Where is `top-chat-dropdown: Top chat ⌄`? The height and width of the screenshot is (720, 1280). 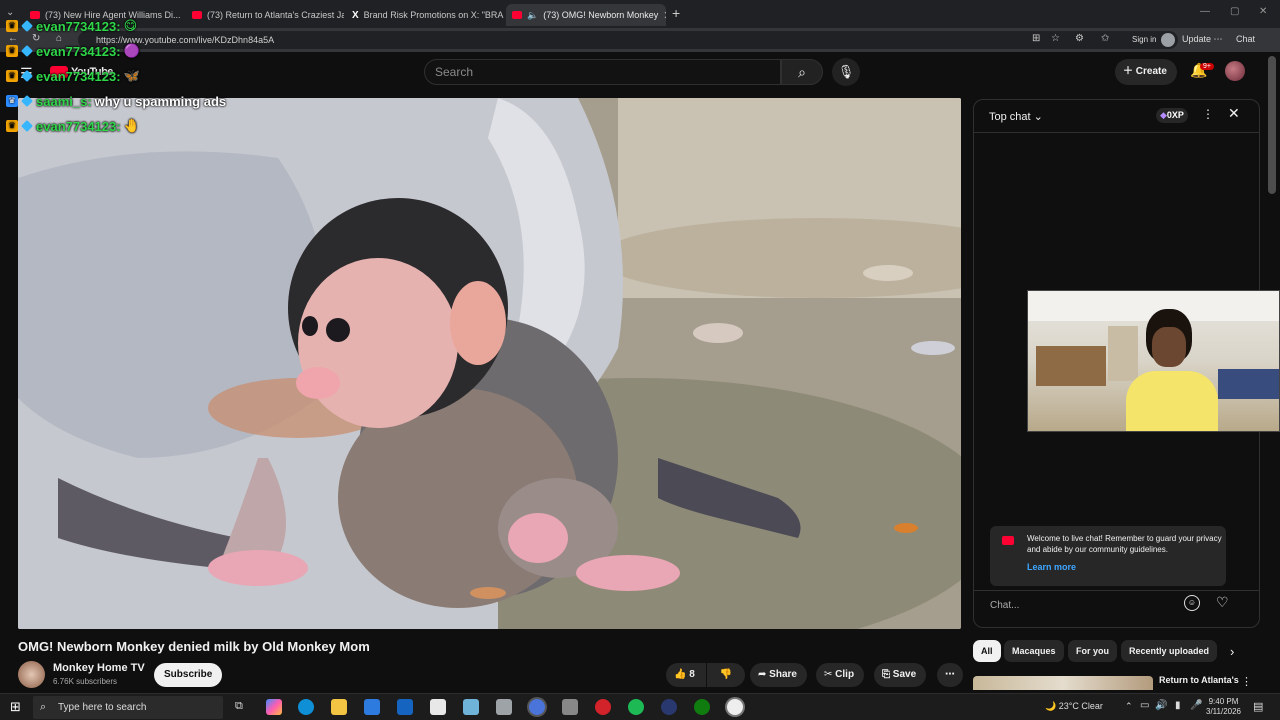 top-chat-dropdown: Top chat ⌄ is located at coordinates (1016, 116).